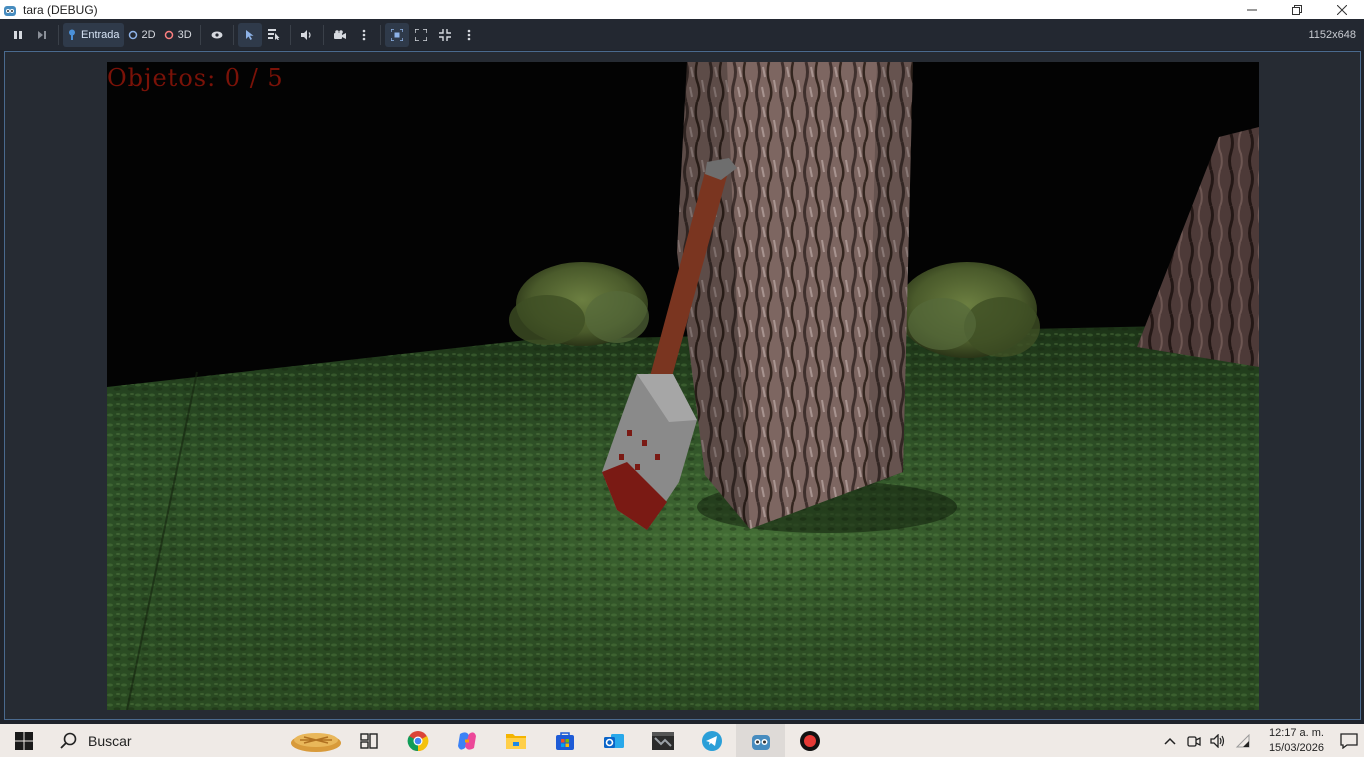 Image resolution: width=1364 pixels, height=757 pixels. I want to click on windows-logo-icon, so click(24, 740).